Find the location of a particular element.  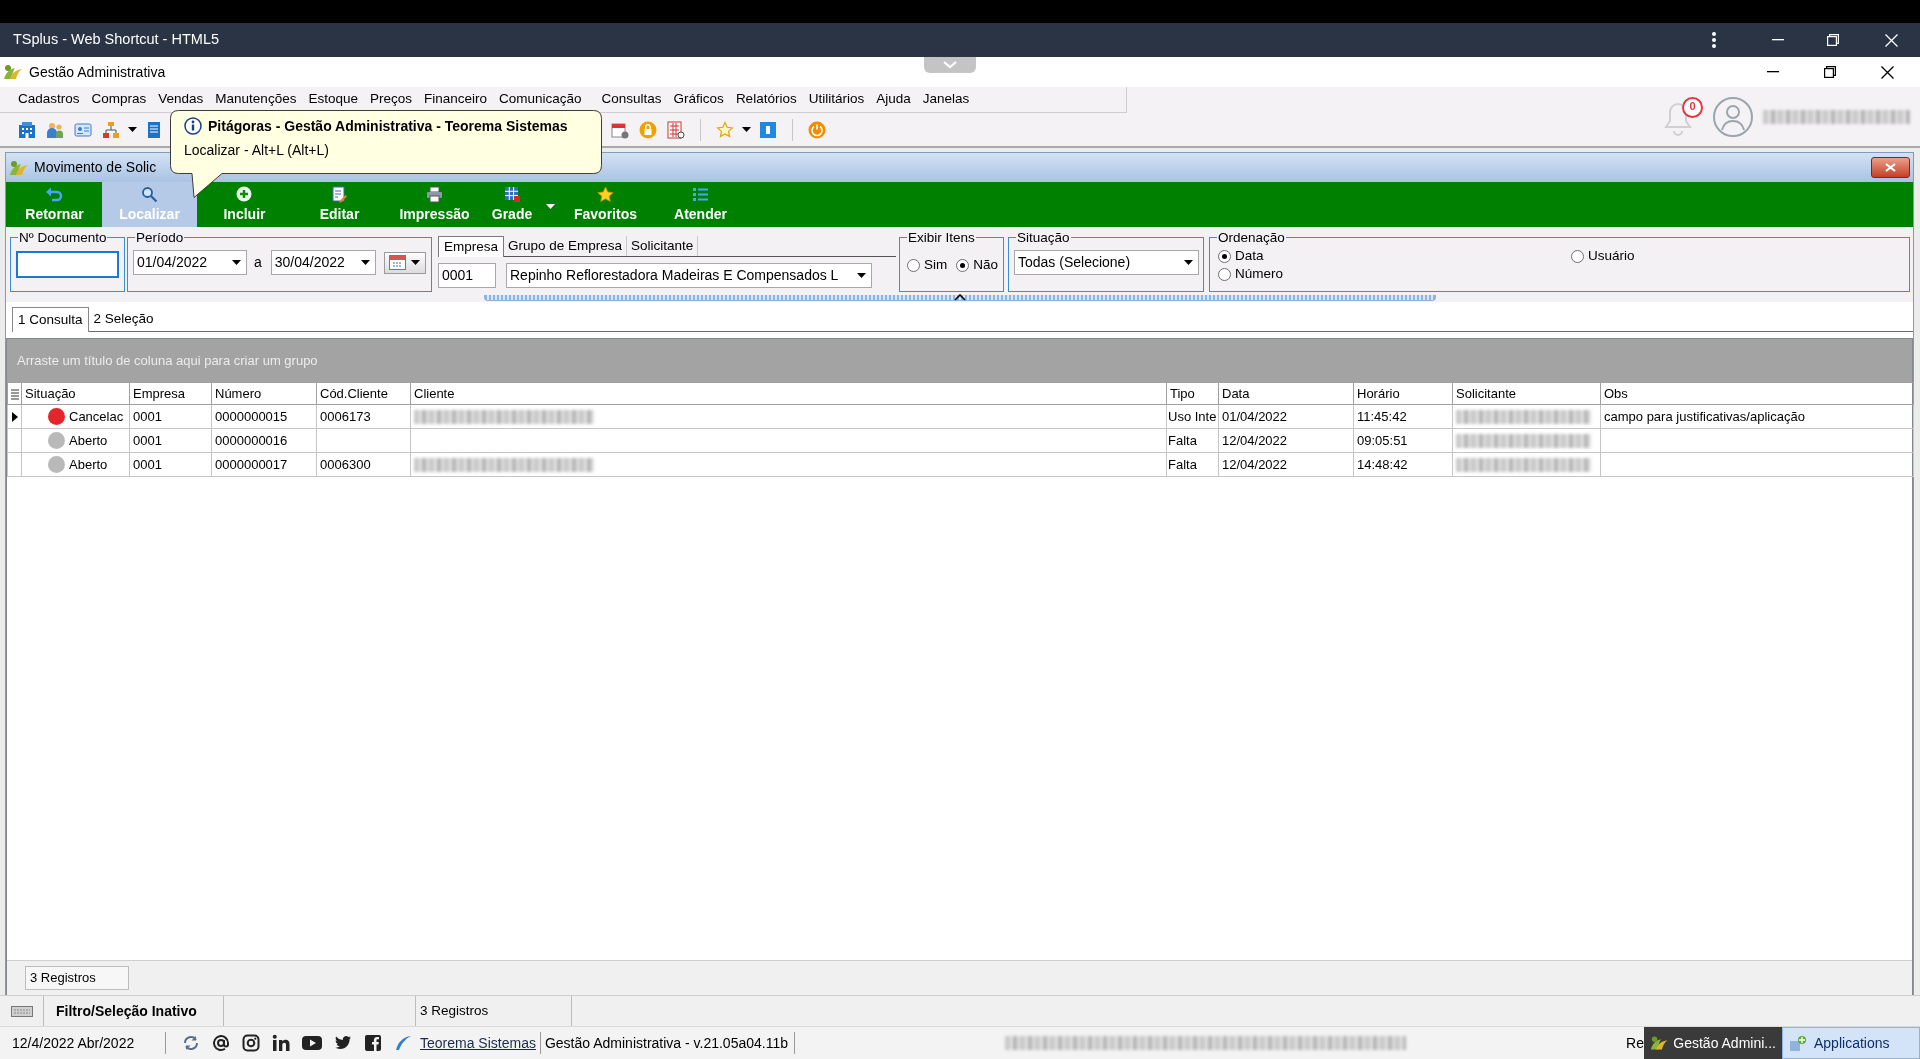

radio-label: Data is located at coordinates (1249, 256).